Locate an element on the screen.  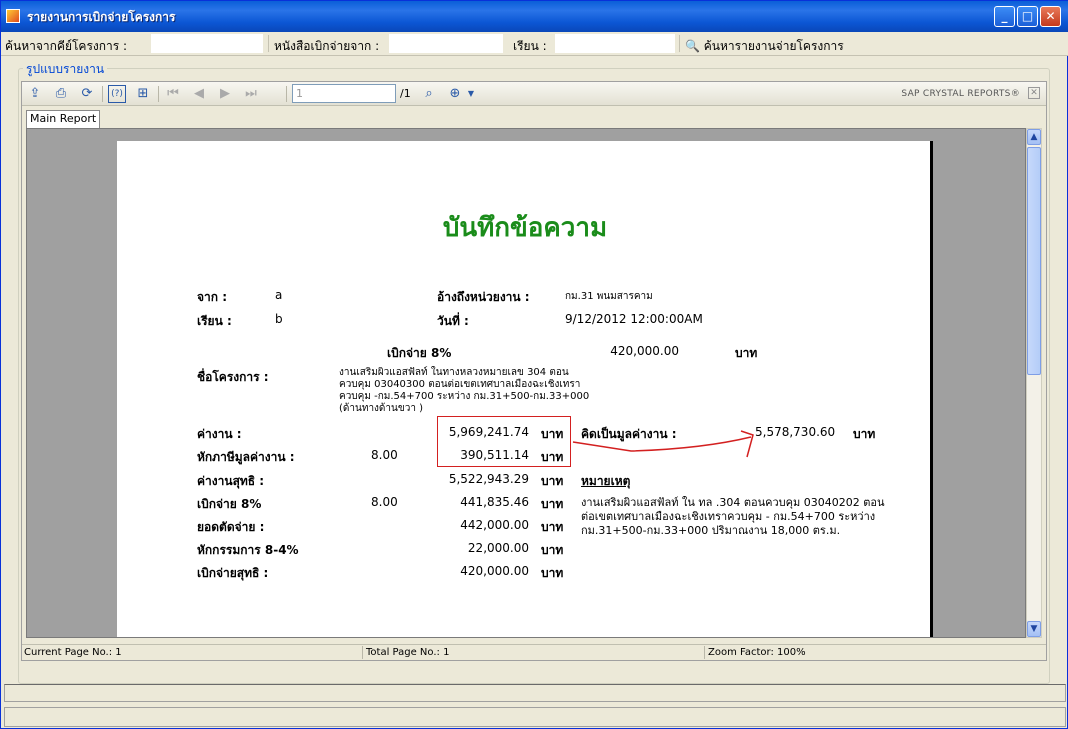
current-page-status: Current Page No.: 1 is located at coordinates (73, 652).